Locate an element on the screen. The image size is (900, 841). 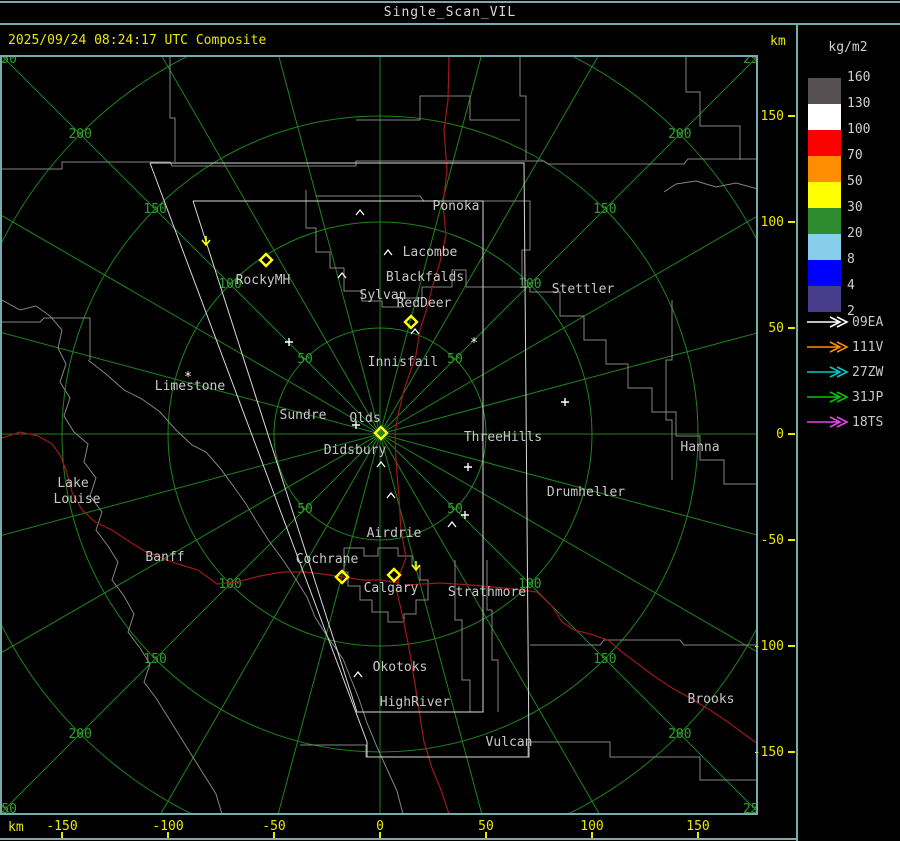
legend-value-column: 160 130 100 70 50 30 20 8 4 2 is located at coordinates (867, 201).